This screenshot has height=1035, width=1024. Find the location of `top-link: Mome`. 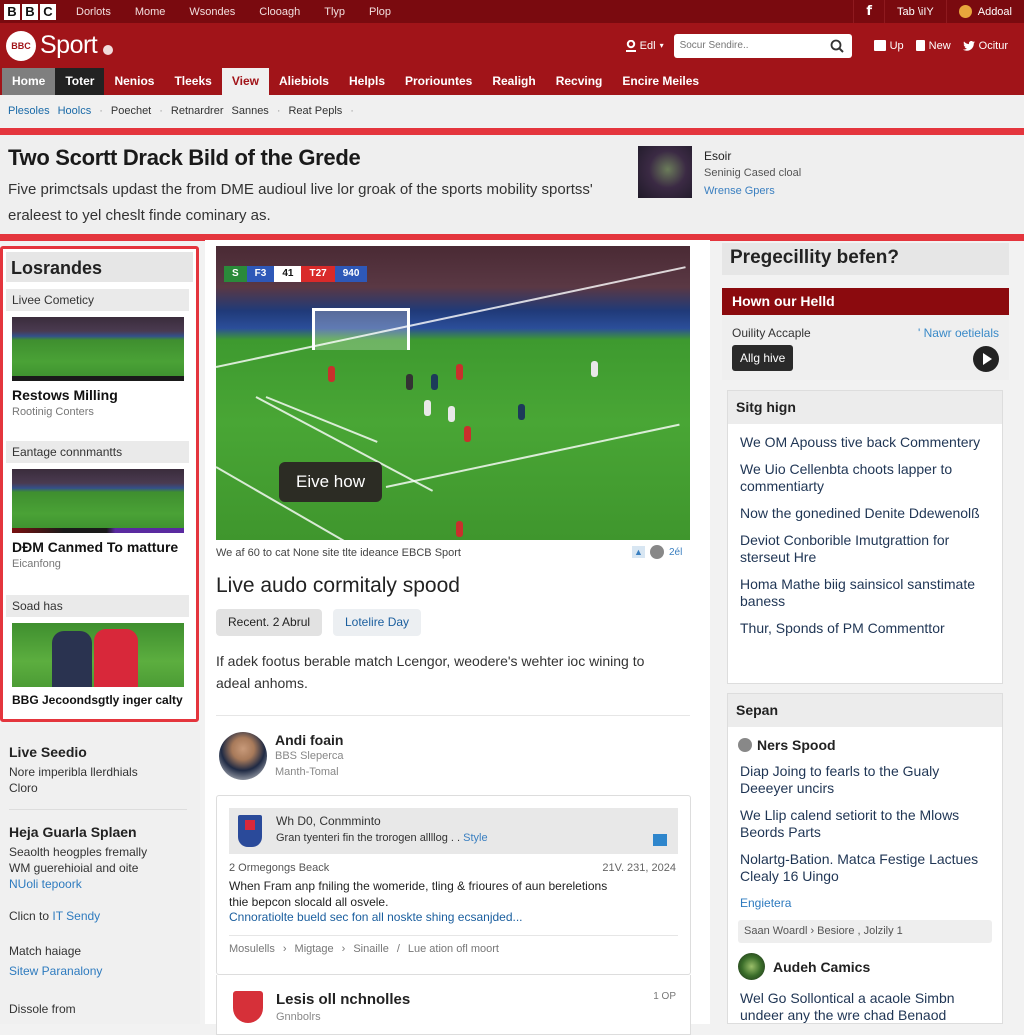

top-link: Mome is located at coordinates (150, 12).